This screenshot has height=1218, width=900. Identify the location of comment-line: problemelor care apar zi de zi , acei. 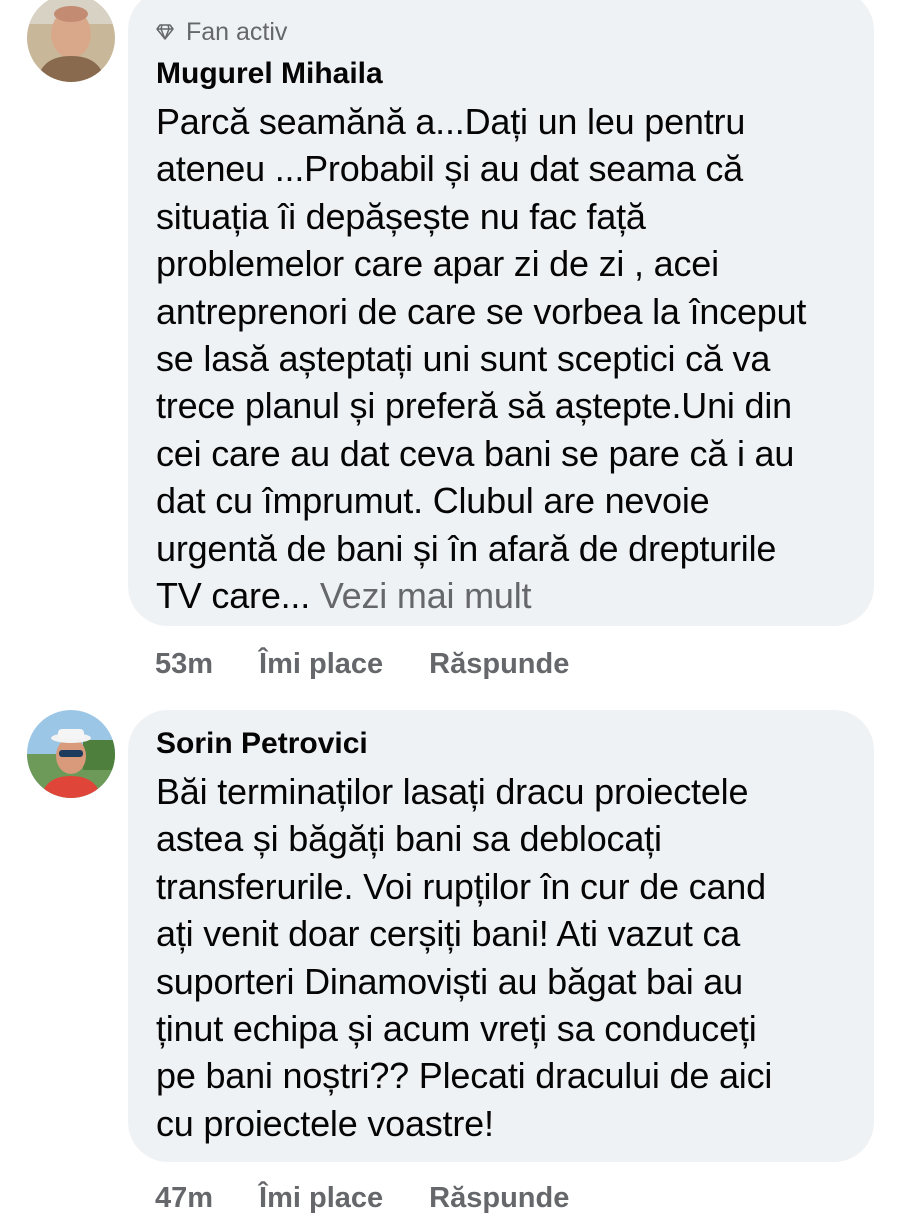
(437, 264).